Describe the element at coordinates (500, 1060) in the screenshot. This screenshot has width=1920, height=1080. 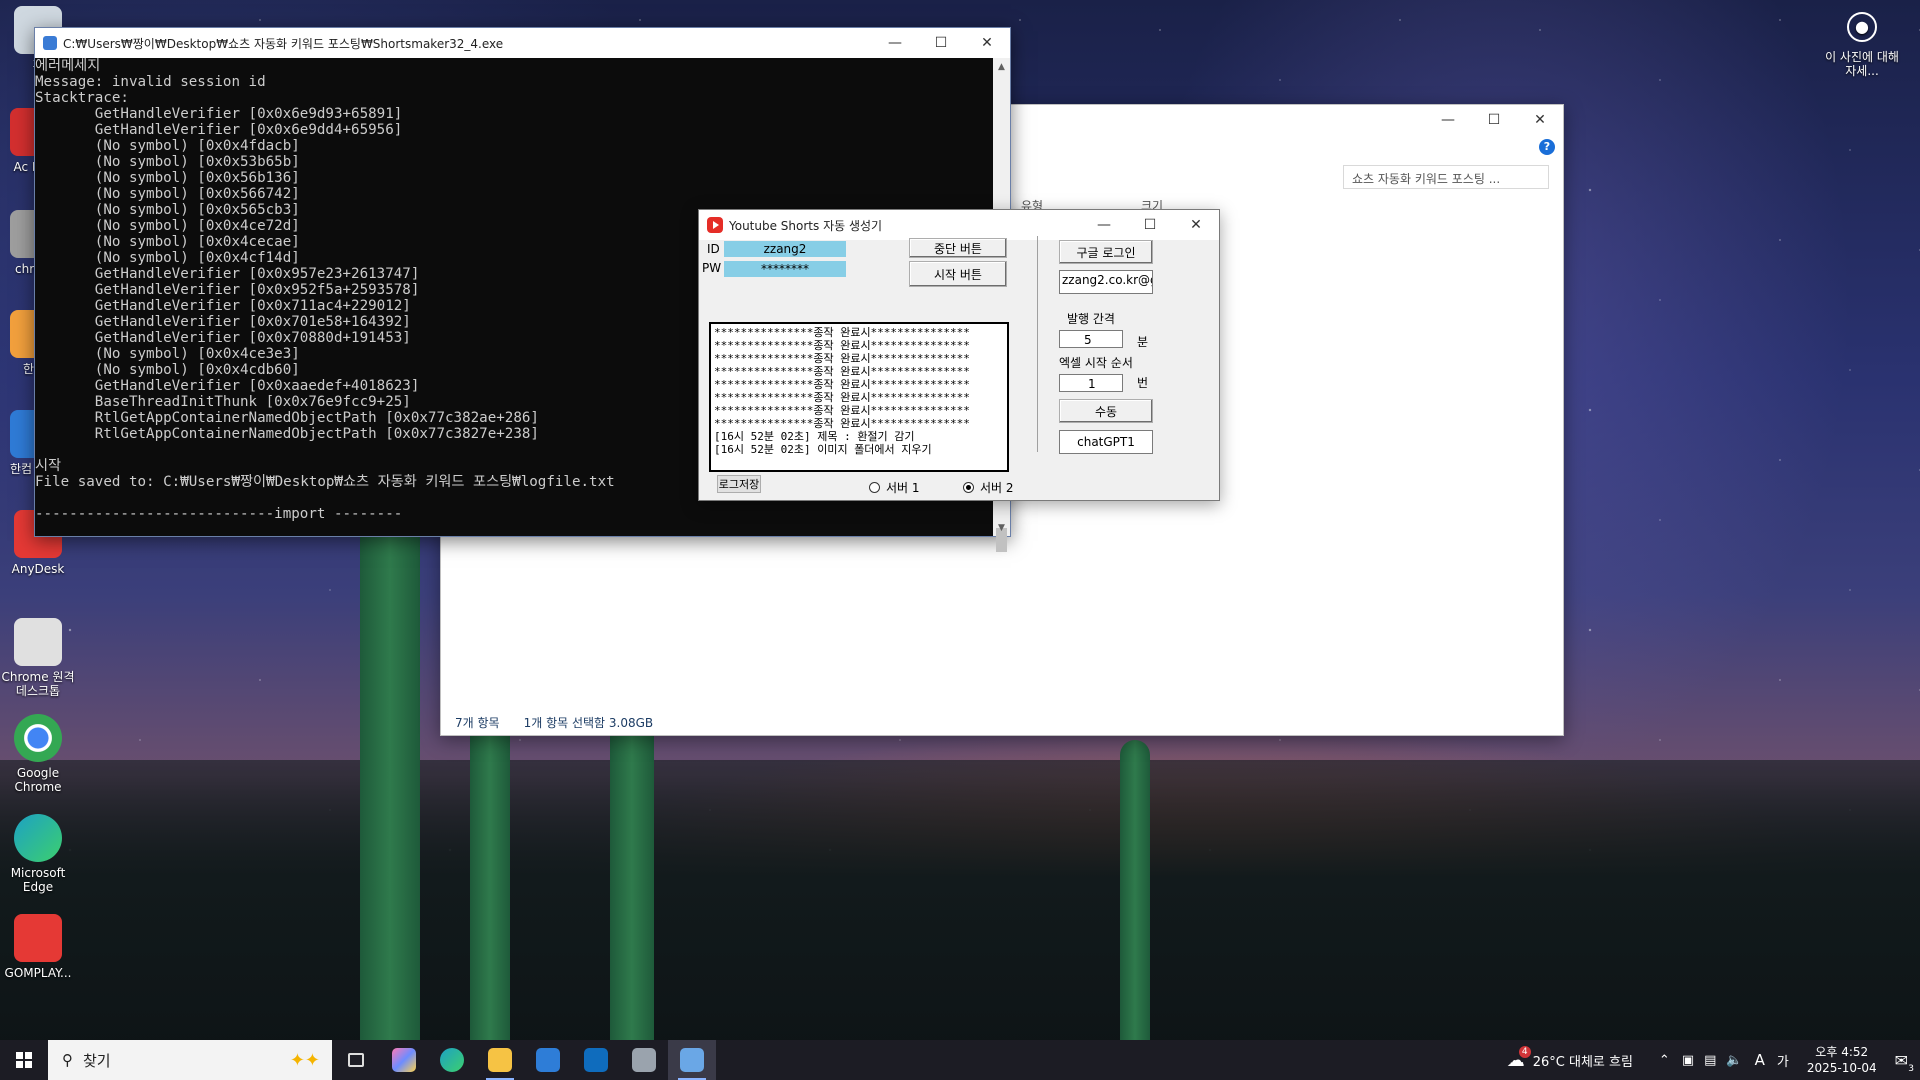
I see `taskbar-file-explorer` at that location.